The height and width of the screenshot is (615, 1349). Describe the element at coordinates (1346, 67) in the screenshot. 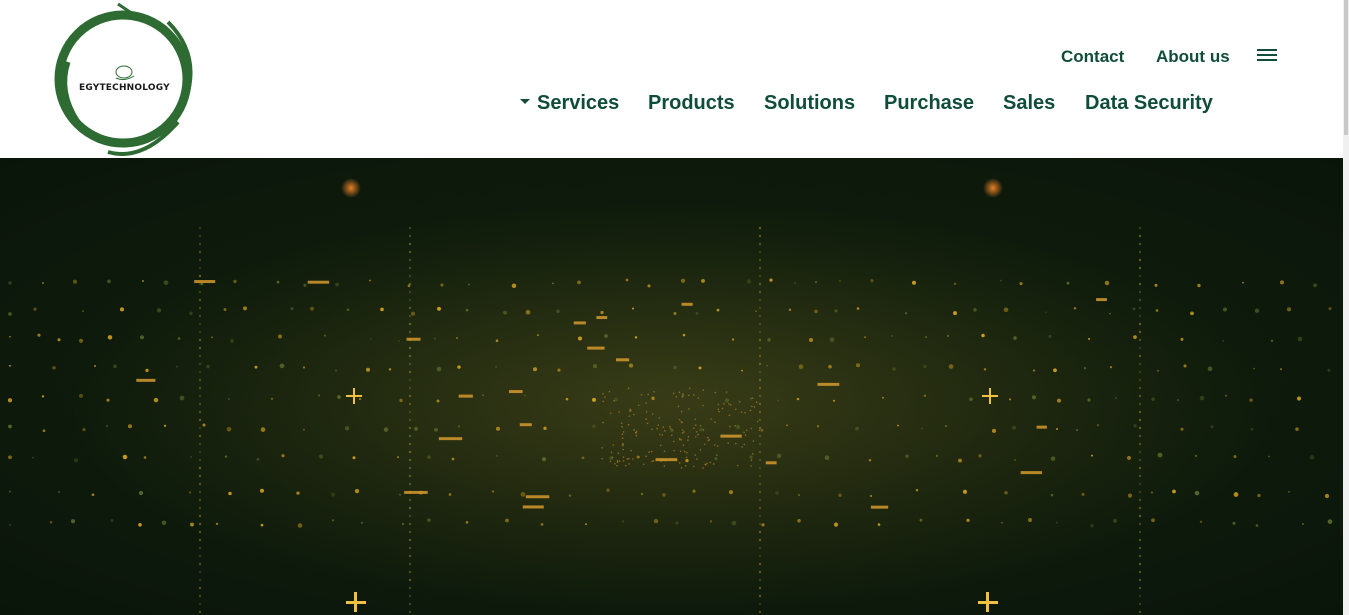

I see `scrollbar-thumb` at that location.